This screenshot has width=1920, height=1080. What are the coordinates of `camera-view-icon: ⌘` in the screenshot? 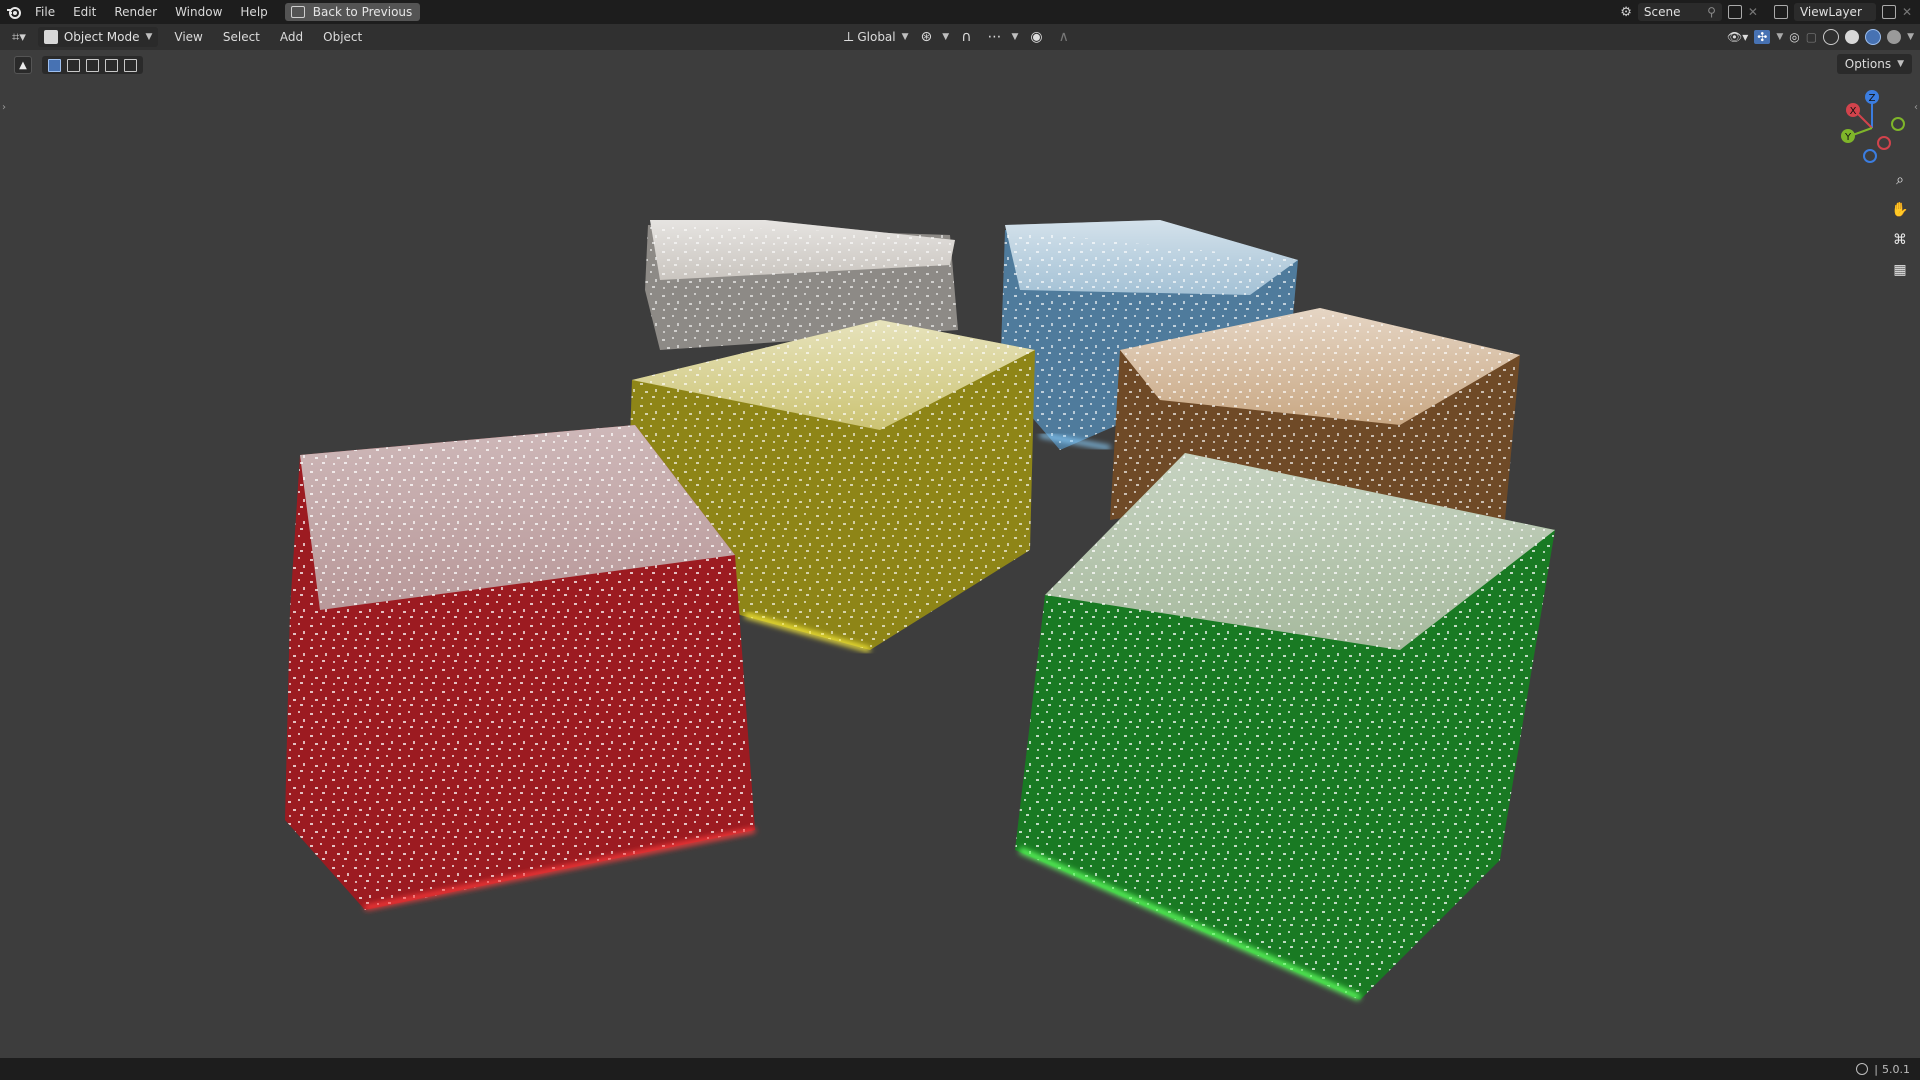 It's located at (1900, 240).